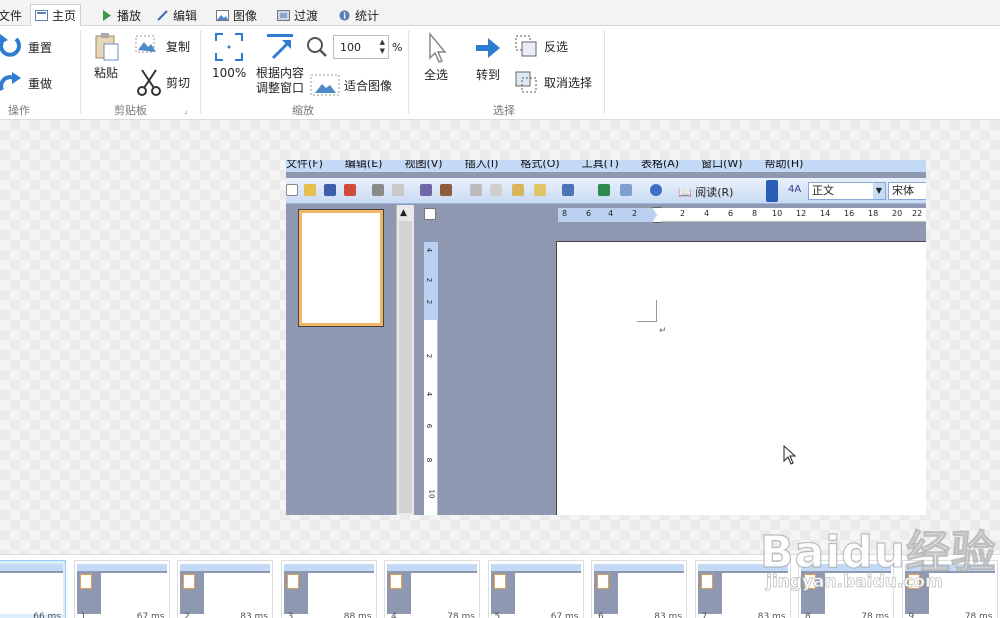 Image resolution: width=1000 pixels, height=618 pixels. What do you see at coordinates (487, 75) in the screenshot?
I see `goto-label: 转到` at bounding box center [487, 75].